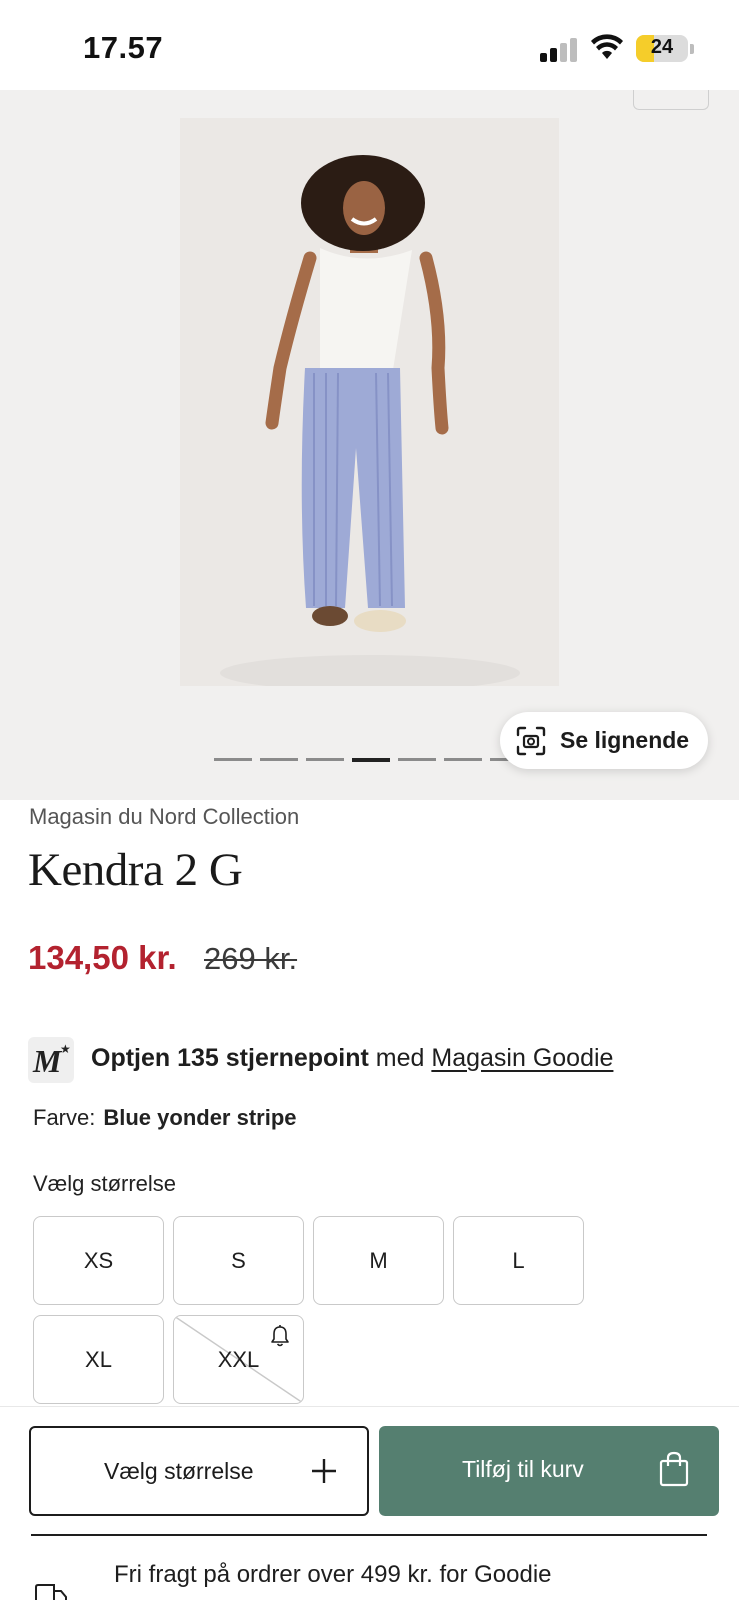 The image size is (739, 1600). What do you see at coordinates (625, 740) in the screenshot?
I see `see-similar-label: Se lignende` at bounding box center [625, 740].